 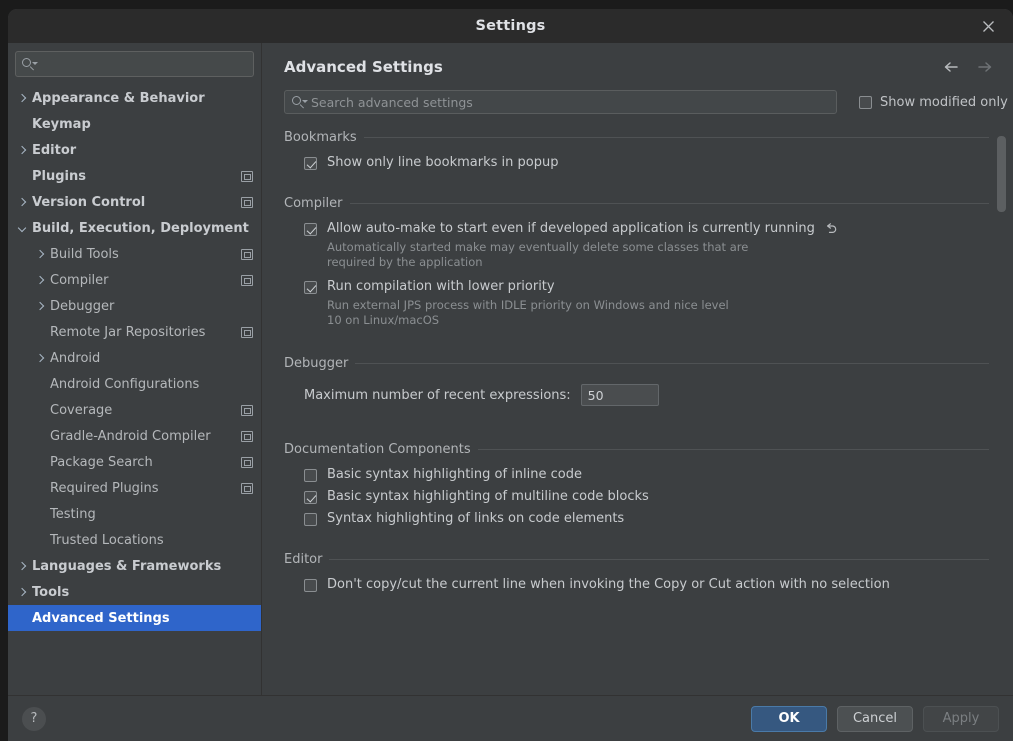 I want to click on group-header: Editor, so click(x=636, y=559).